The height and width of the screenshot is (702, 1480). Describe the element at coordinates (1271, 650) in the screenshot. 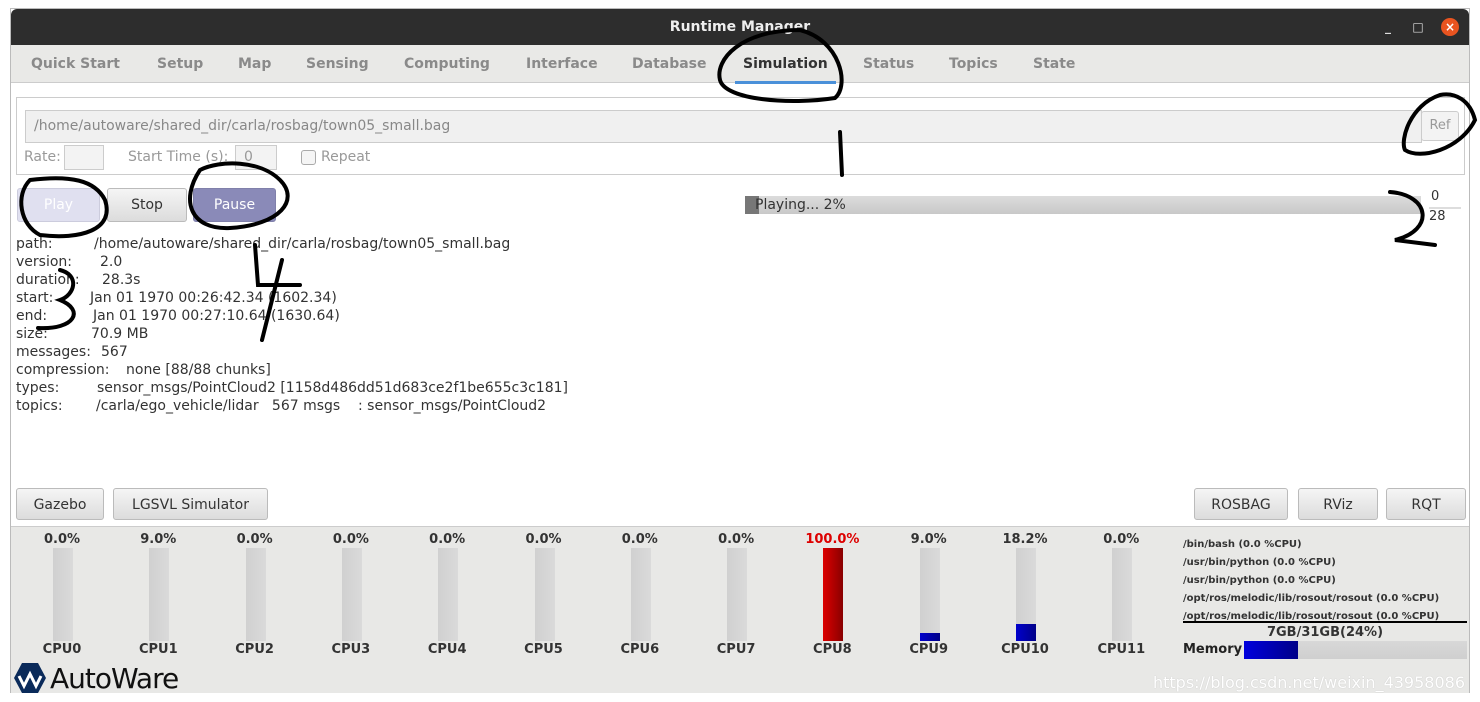

I see `memory-fill` at that location.